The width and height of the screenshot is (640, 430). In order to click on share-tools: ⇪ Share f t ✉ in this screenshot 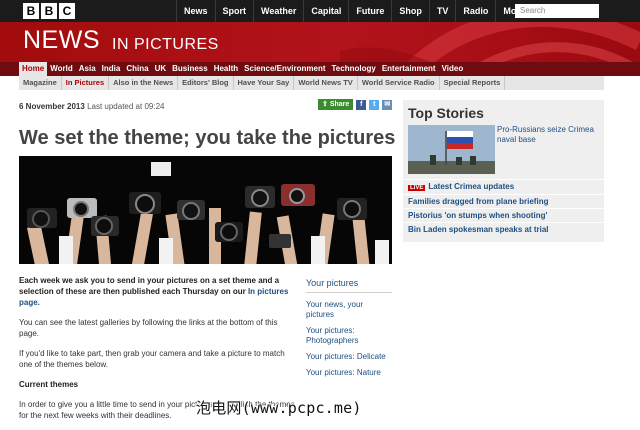, I will do `click(355, 104)`.